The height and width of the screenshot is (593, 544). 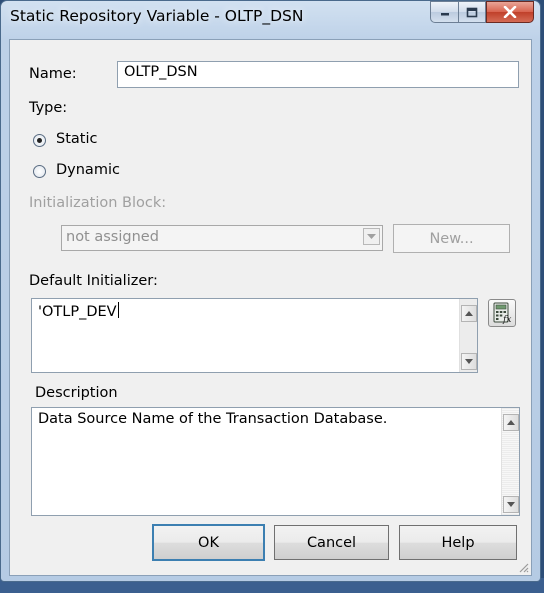 I want to click on expression-builder-button: fx, so click(x=502, y=313).